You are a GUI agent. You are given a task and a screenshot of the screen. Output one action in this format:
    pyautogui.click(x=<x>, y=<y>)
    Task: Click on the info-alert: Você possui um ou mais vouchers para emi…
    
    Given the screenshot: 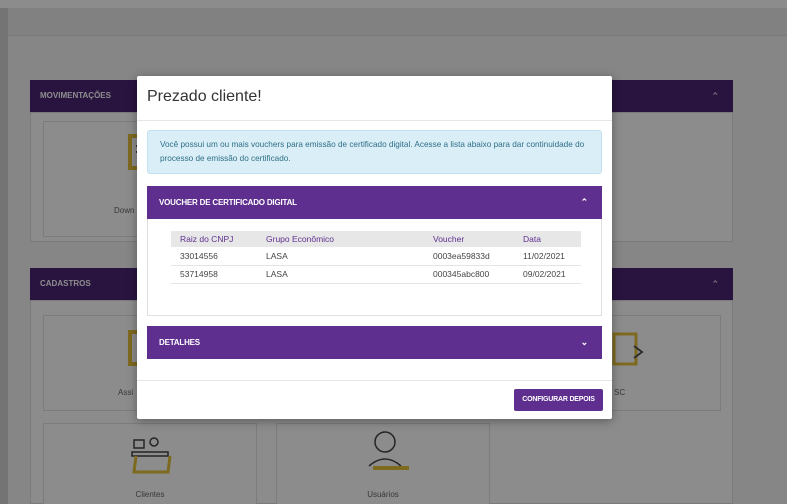 What is the action you would take?
    pyautogui.click(x=374, y=152)
    